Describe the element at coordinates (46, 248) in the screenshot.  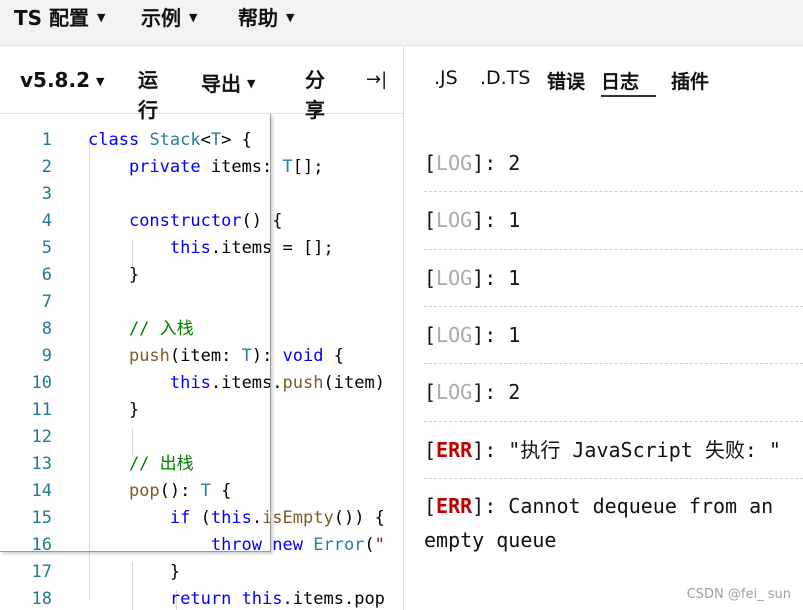
I see `line-number: 5` at that location.